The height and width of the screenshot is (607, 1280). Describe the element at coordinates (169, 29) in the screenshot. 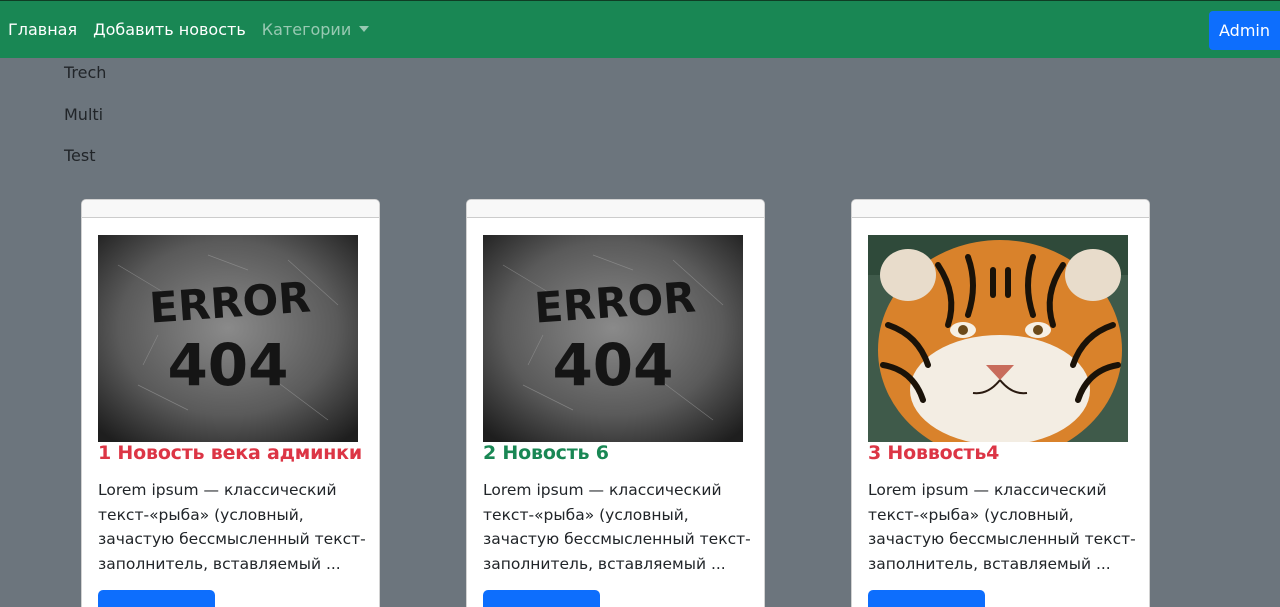

I see `nav-add-news-link: Добавить новость` at that location.